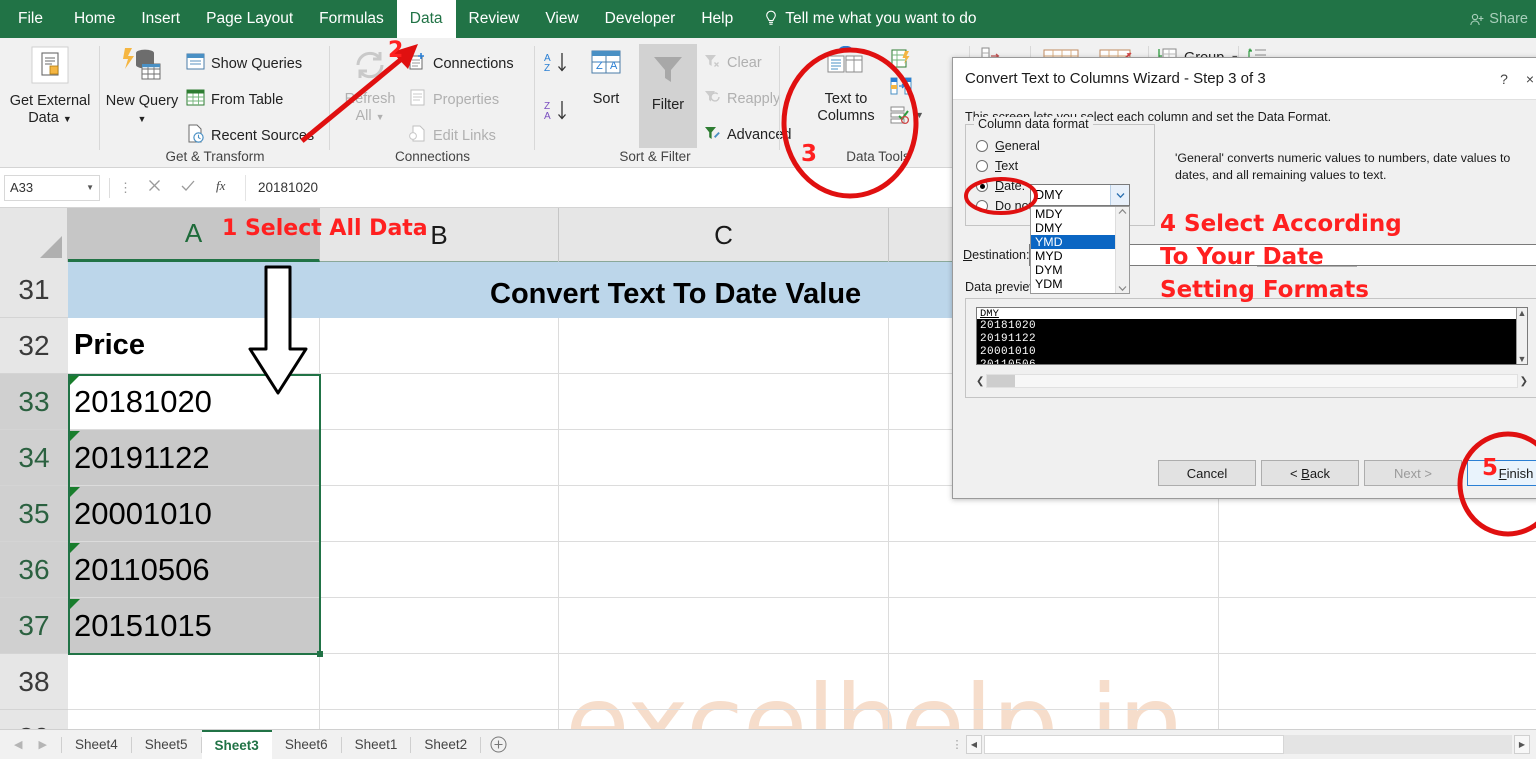 This screenshot has width=1536, height=759. Describe the element at coordinates (249, 19) in the screenshot. I see `tab-page-layout: Page Layout` at that location.